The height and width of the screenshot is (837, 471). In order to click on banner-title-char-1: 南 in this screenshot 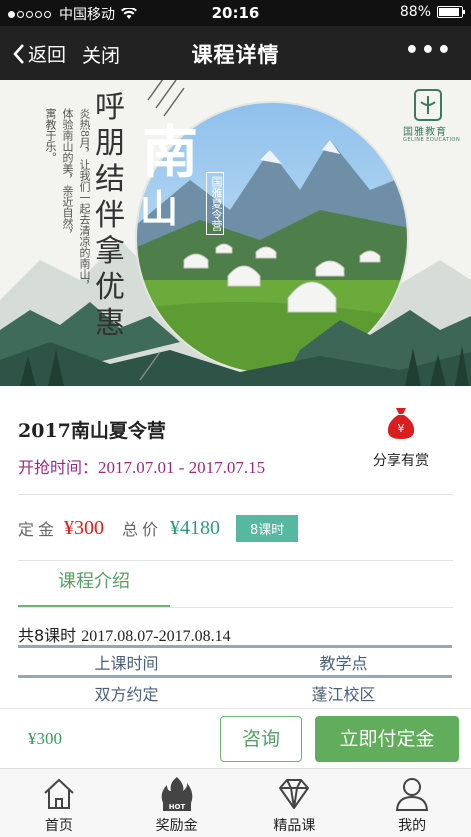, I will do `click(170, 153)`.